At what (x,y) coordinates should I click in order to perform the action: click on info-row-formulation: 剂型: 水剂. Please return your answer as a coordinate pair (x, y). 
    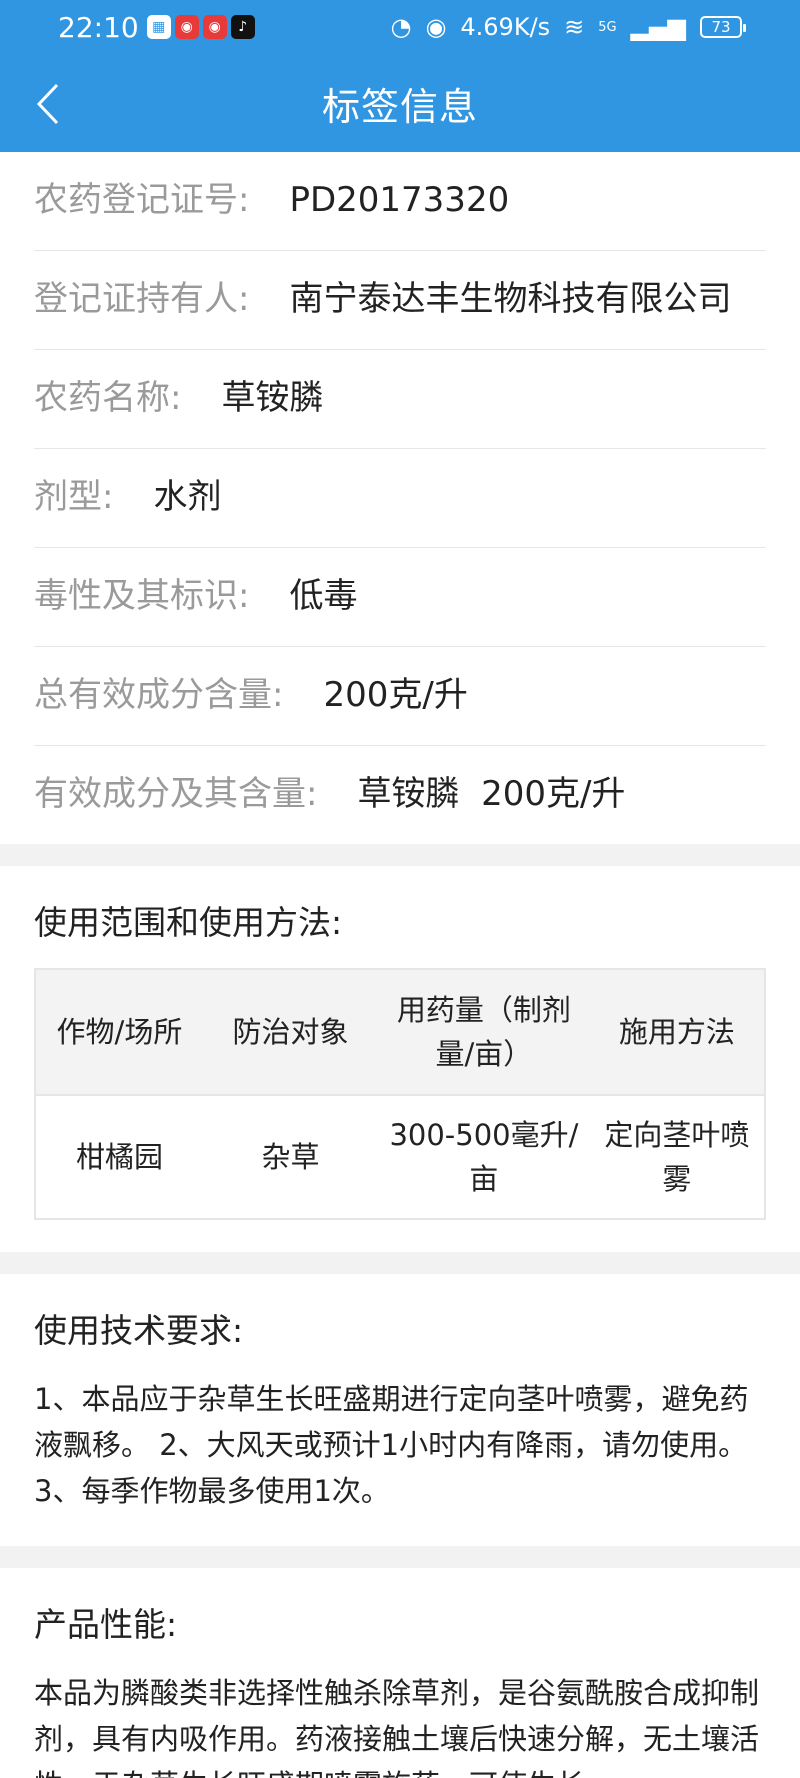
    Looking at the image, I should click on (400, 498).